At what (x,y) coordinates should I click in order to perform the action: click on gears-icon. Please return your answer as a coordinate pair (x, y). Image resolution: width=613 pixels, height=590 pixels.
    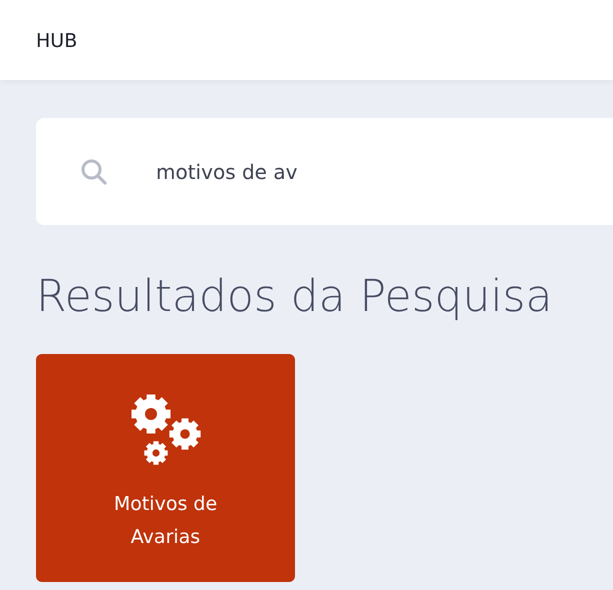
    Looking at the image, I should click on (165, 429).